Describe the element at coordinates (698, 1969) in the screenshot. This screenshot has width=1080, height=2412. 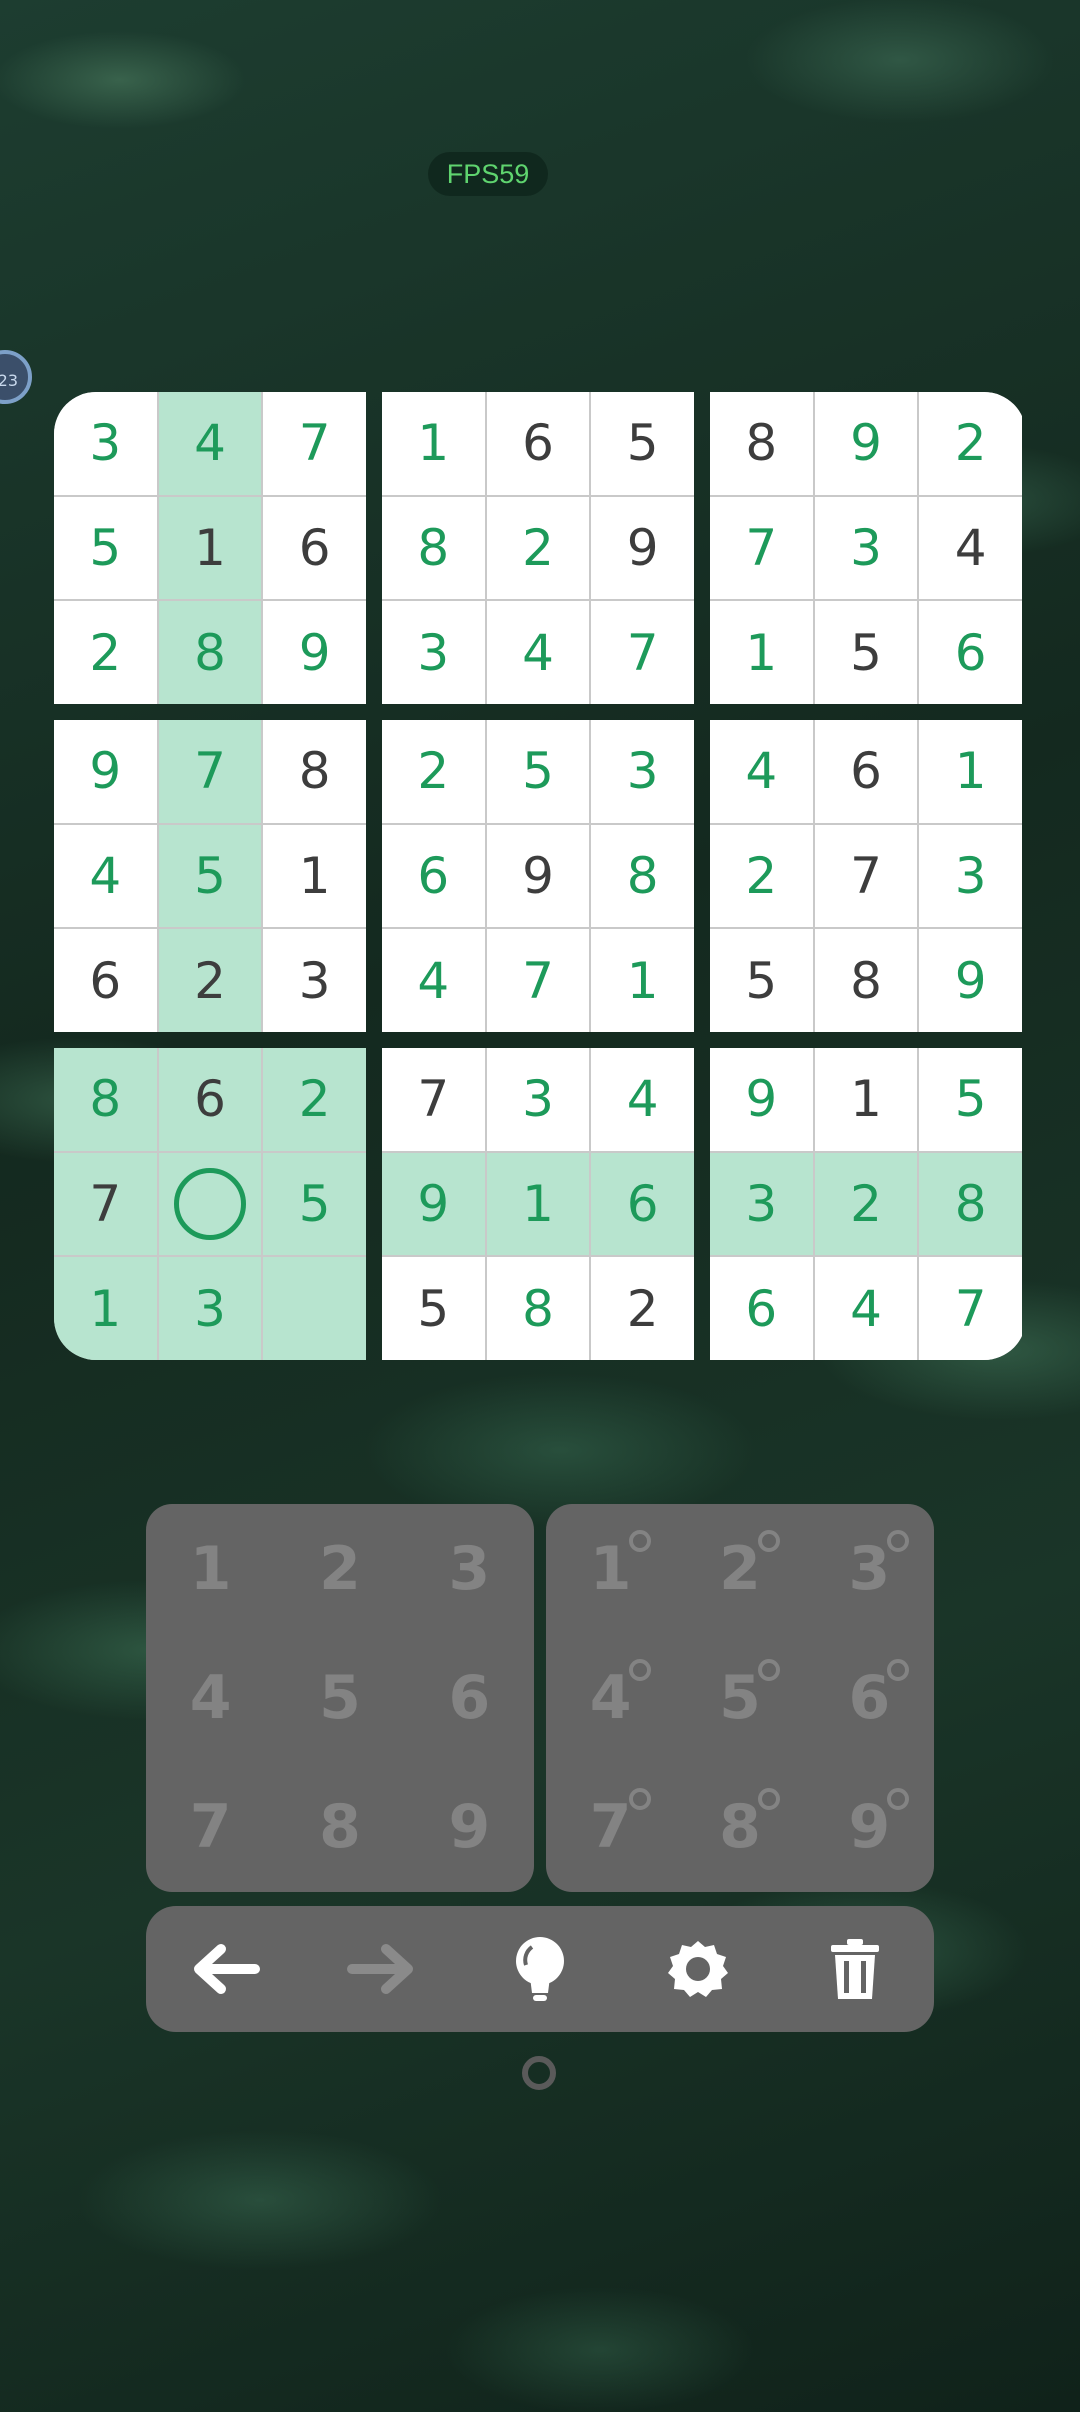
I see `settings-button` at that location.